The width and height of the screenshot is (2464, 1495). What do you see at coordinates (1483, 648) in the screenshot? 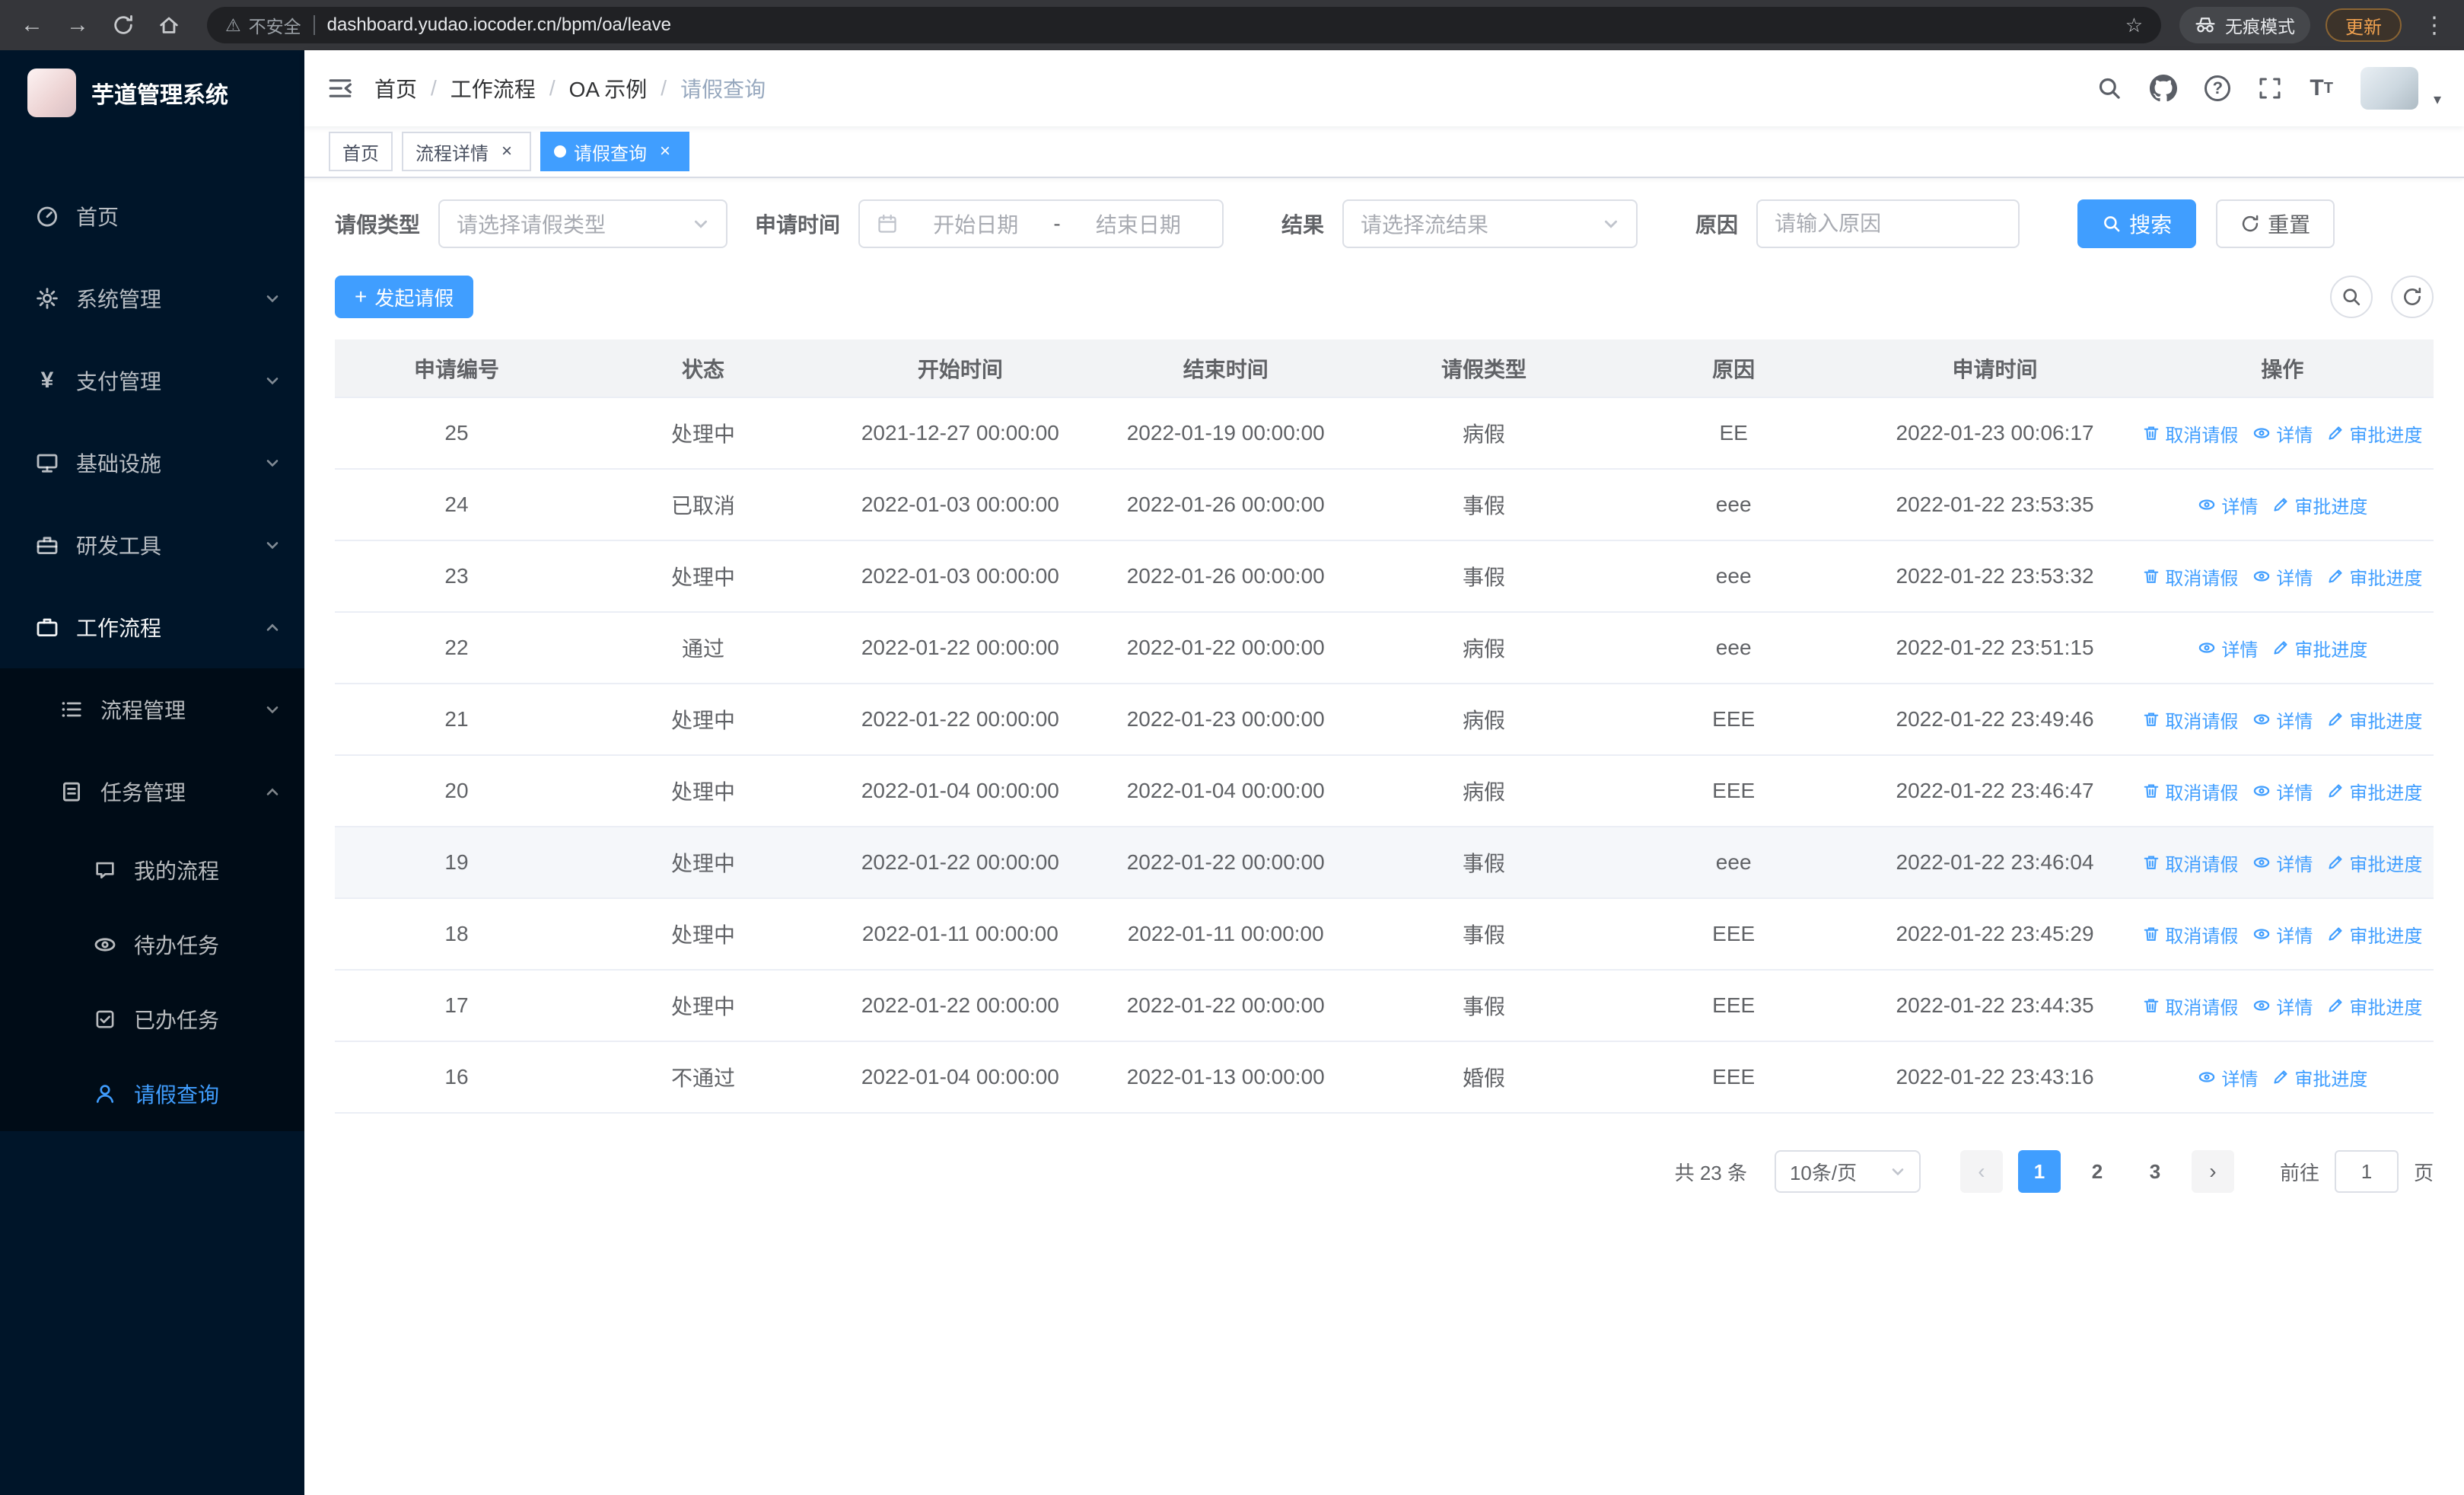
I see `cell-leave-type: 病假` at bounding box center [1483, 648].